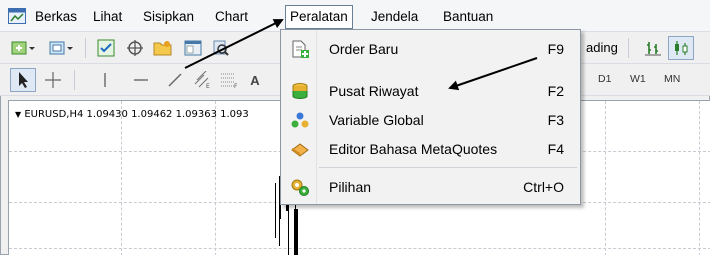 The height and width of the screenshot is (255, 710). I want to click on vertical-line-button, so click(105, 80).